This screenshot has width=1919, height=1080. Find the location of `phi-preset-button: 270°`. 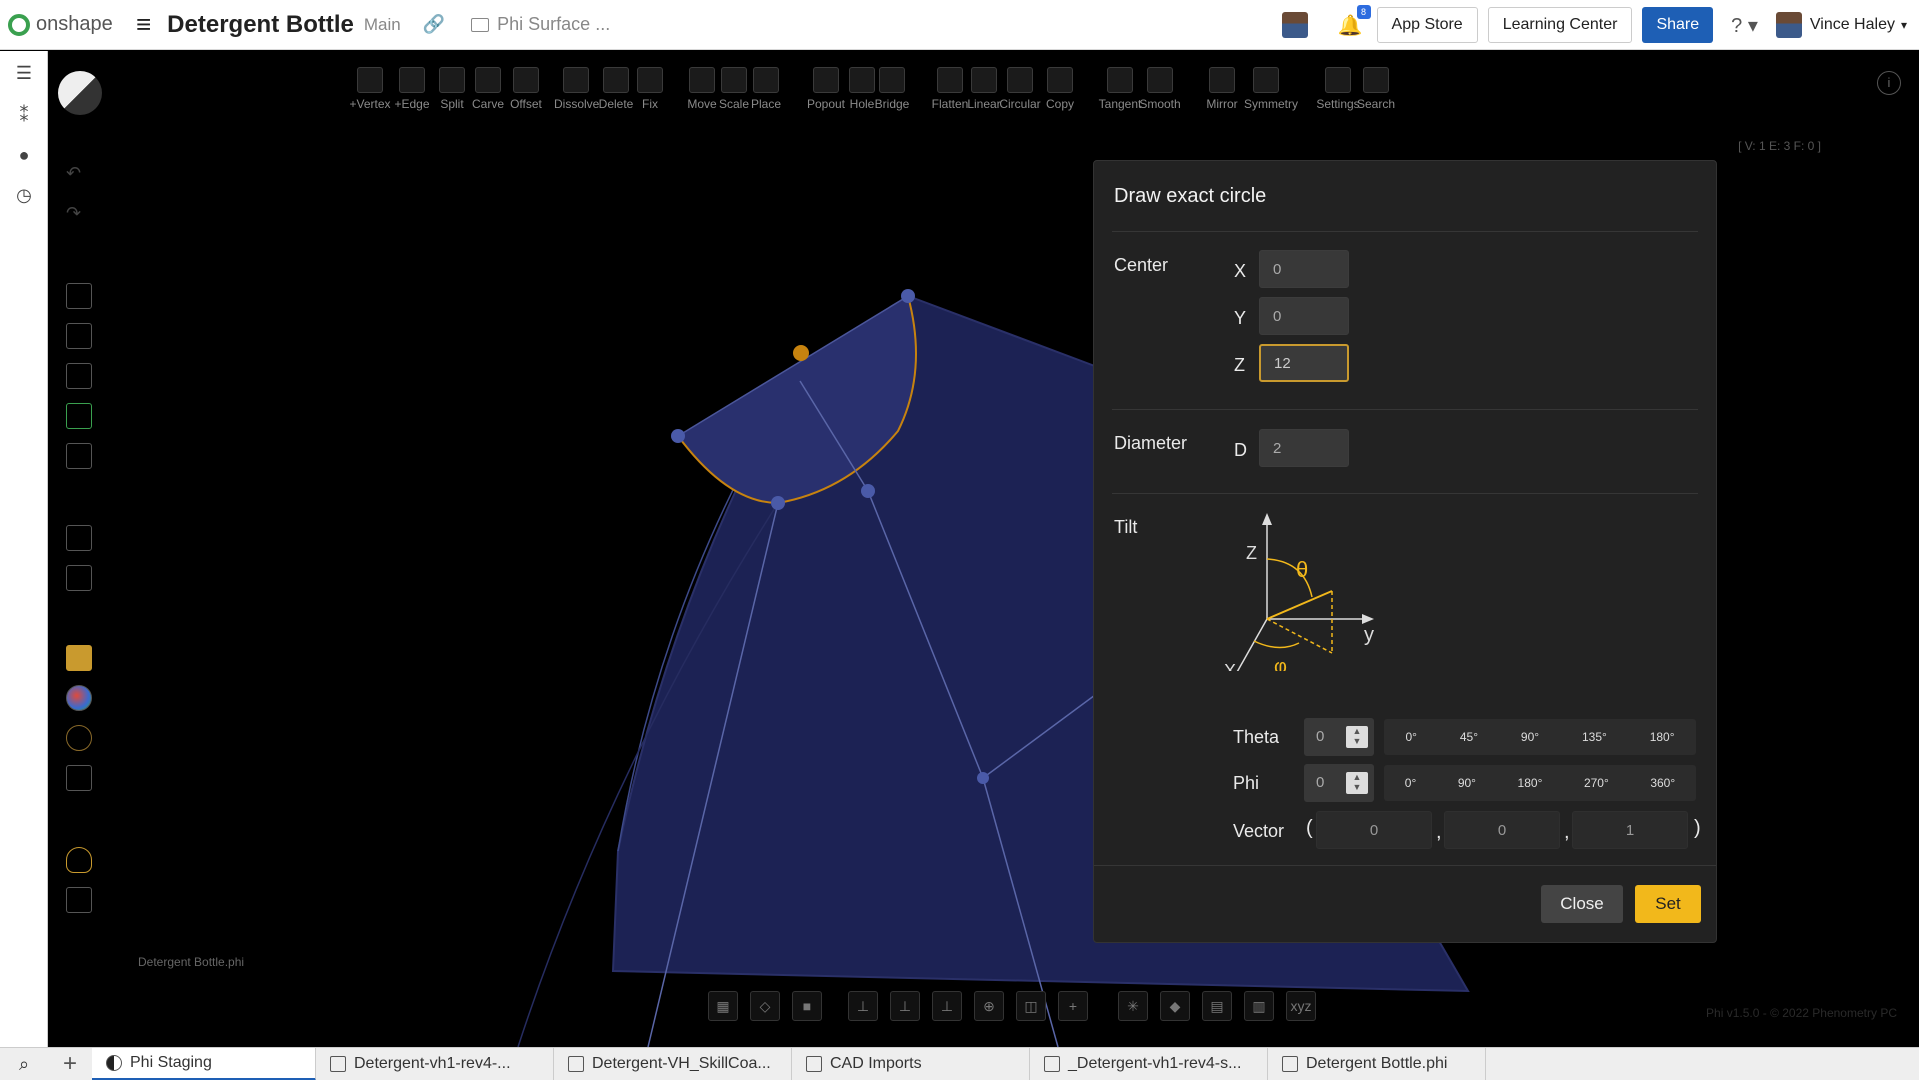

phi-preset-button: 270° is located at coordinates (1596, 783).